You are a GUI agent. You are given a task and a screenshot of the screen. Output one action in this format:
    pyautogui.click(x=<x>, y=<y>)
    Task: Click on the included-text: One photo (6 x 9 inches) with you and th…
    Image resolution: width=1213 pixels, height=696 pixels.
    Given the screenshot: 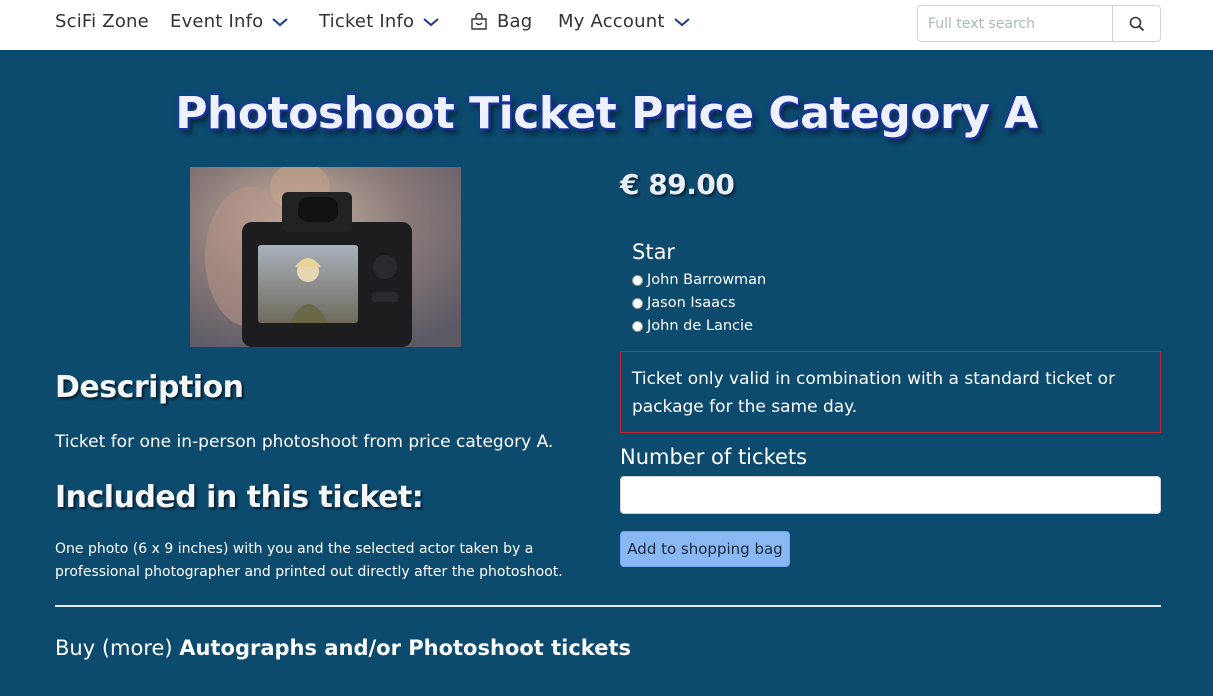 What is the action you would take?
    pyautogui.click(x=309, y=560)
    